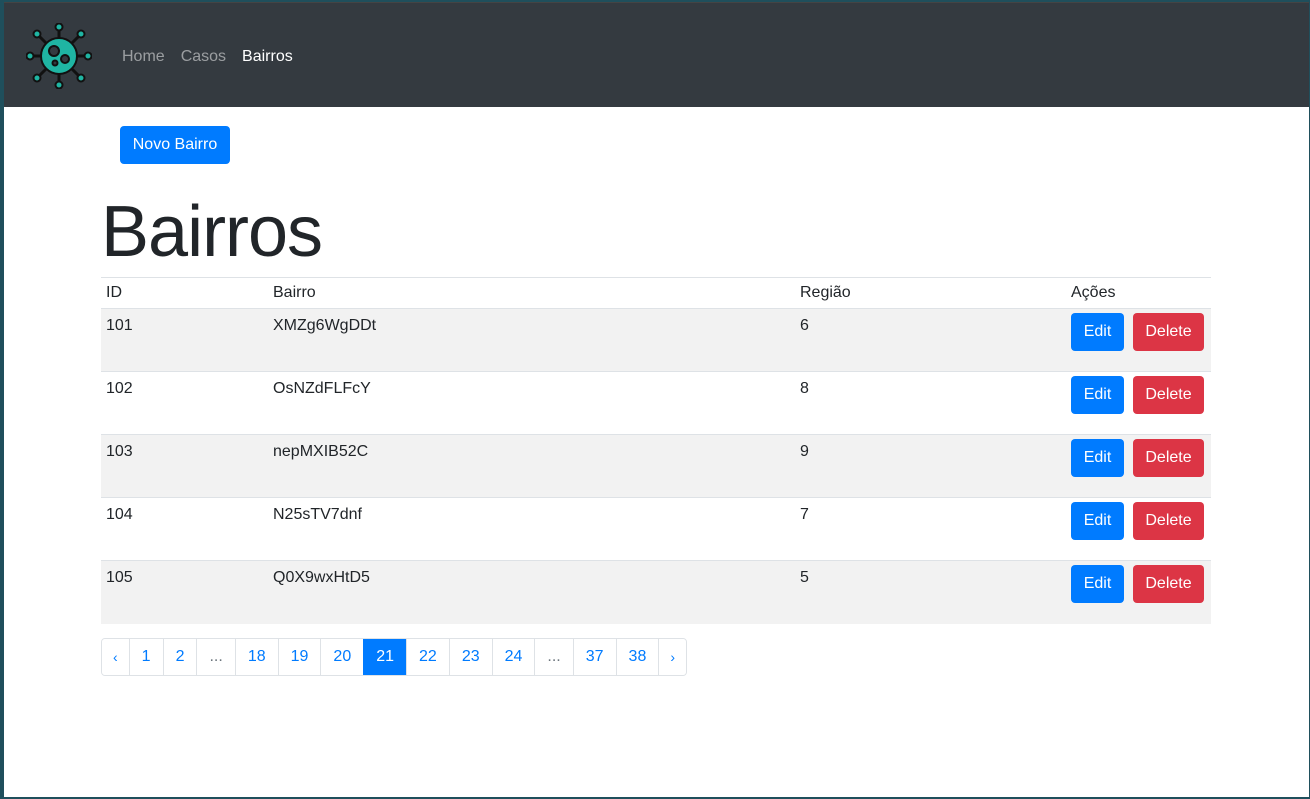  Describe the element at coordinates (930, 403) in the screenshot. I see `cell-regiao: 8` at that location.